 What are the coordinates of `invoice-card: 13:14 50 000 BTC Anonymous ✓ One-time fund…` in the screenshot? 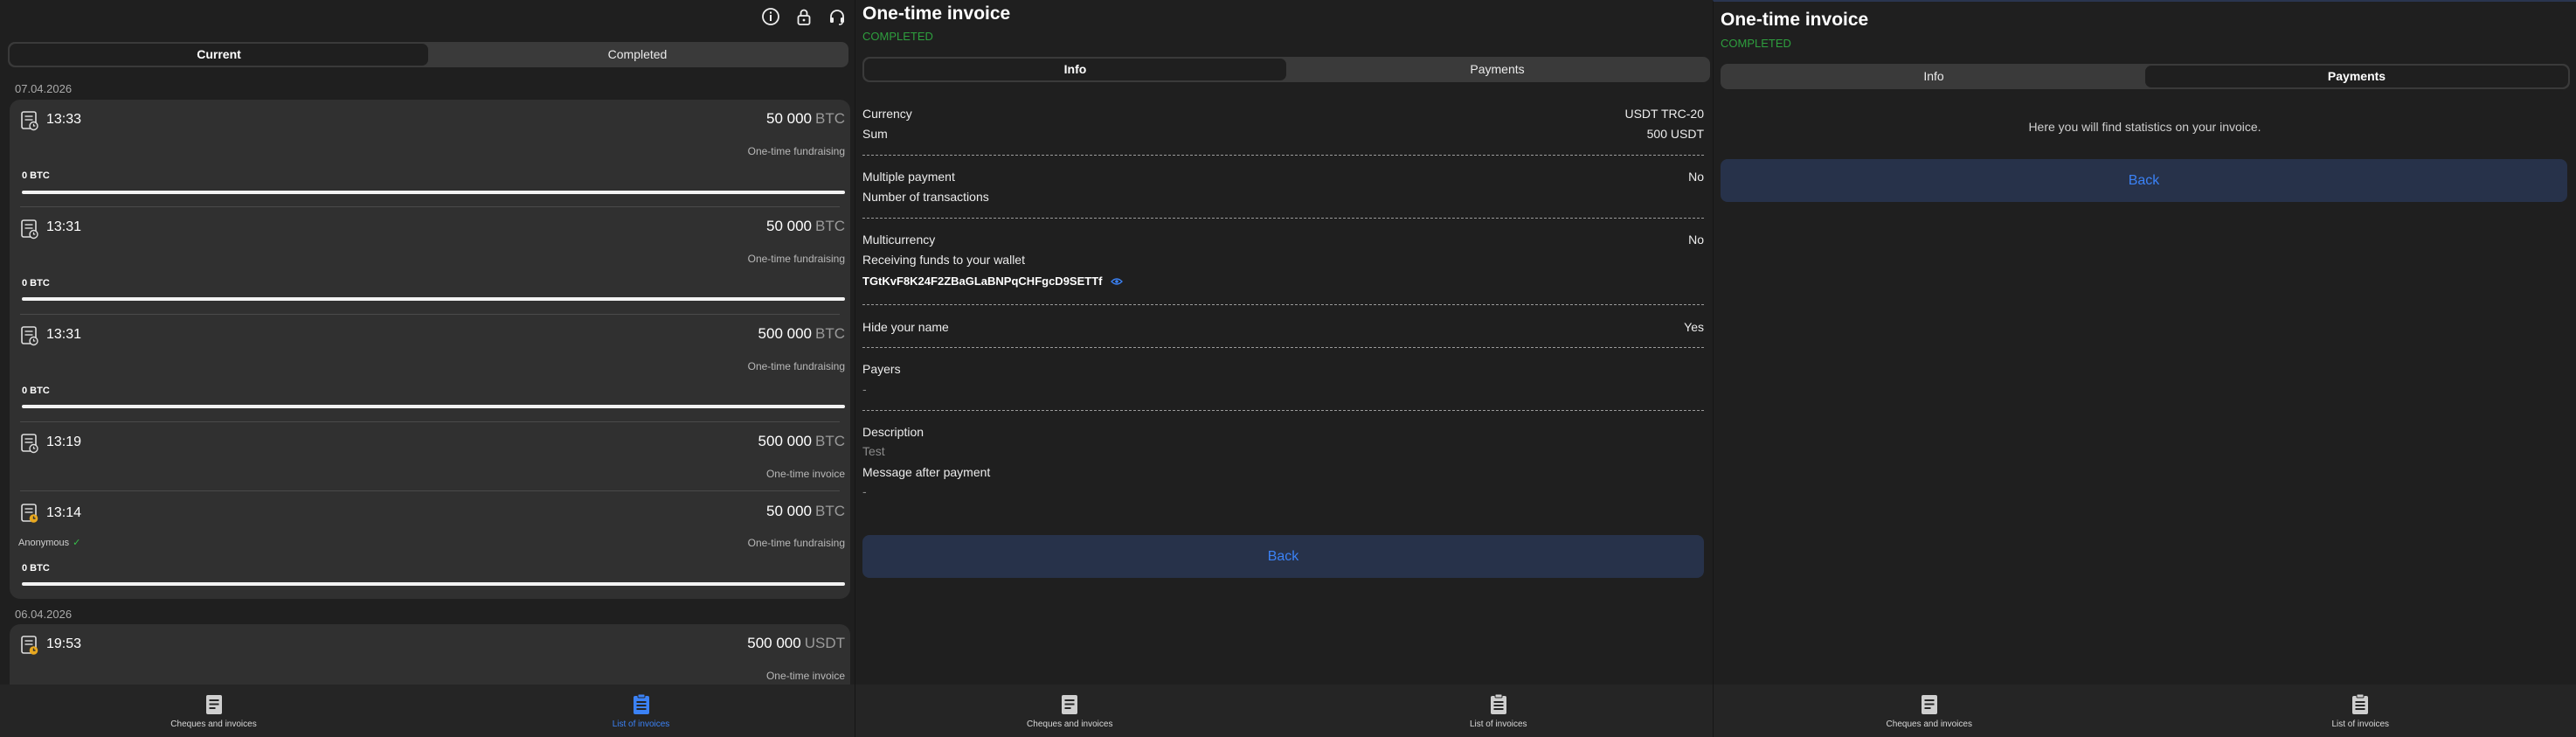 It's located at (430, 545).